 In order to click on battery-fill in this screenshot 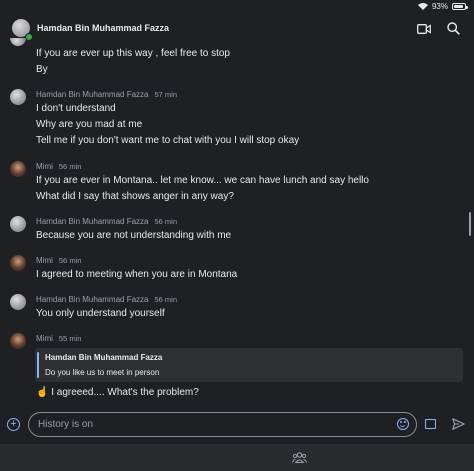, I will do `click(459, 6)`.